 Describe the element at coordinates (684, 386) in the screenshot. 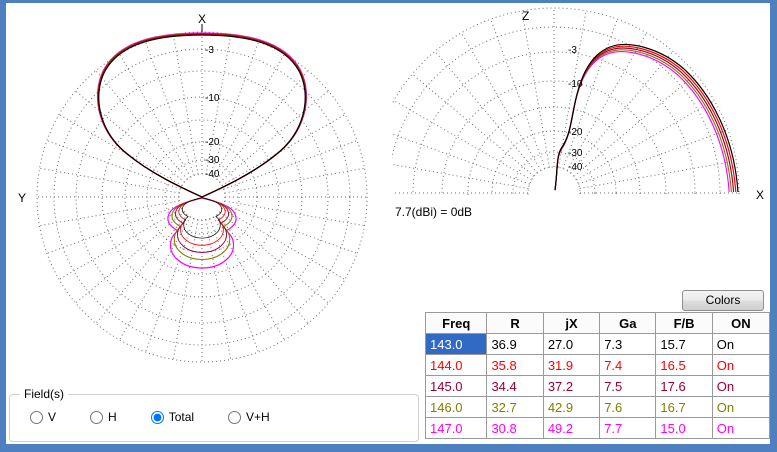

I see `cell-fb: 17.6` at that location.